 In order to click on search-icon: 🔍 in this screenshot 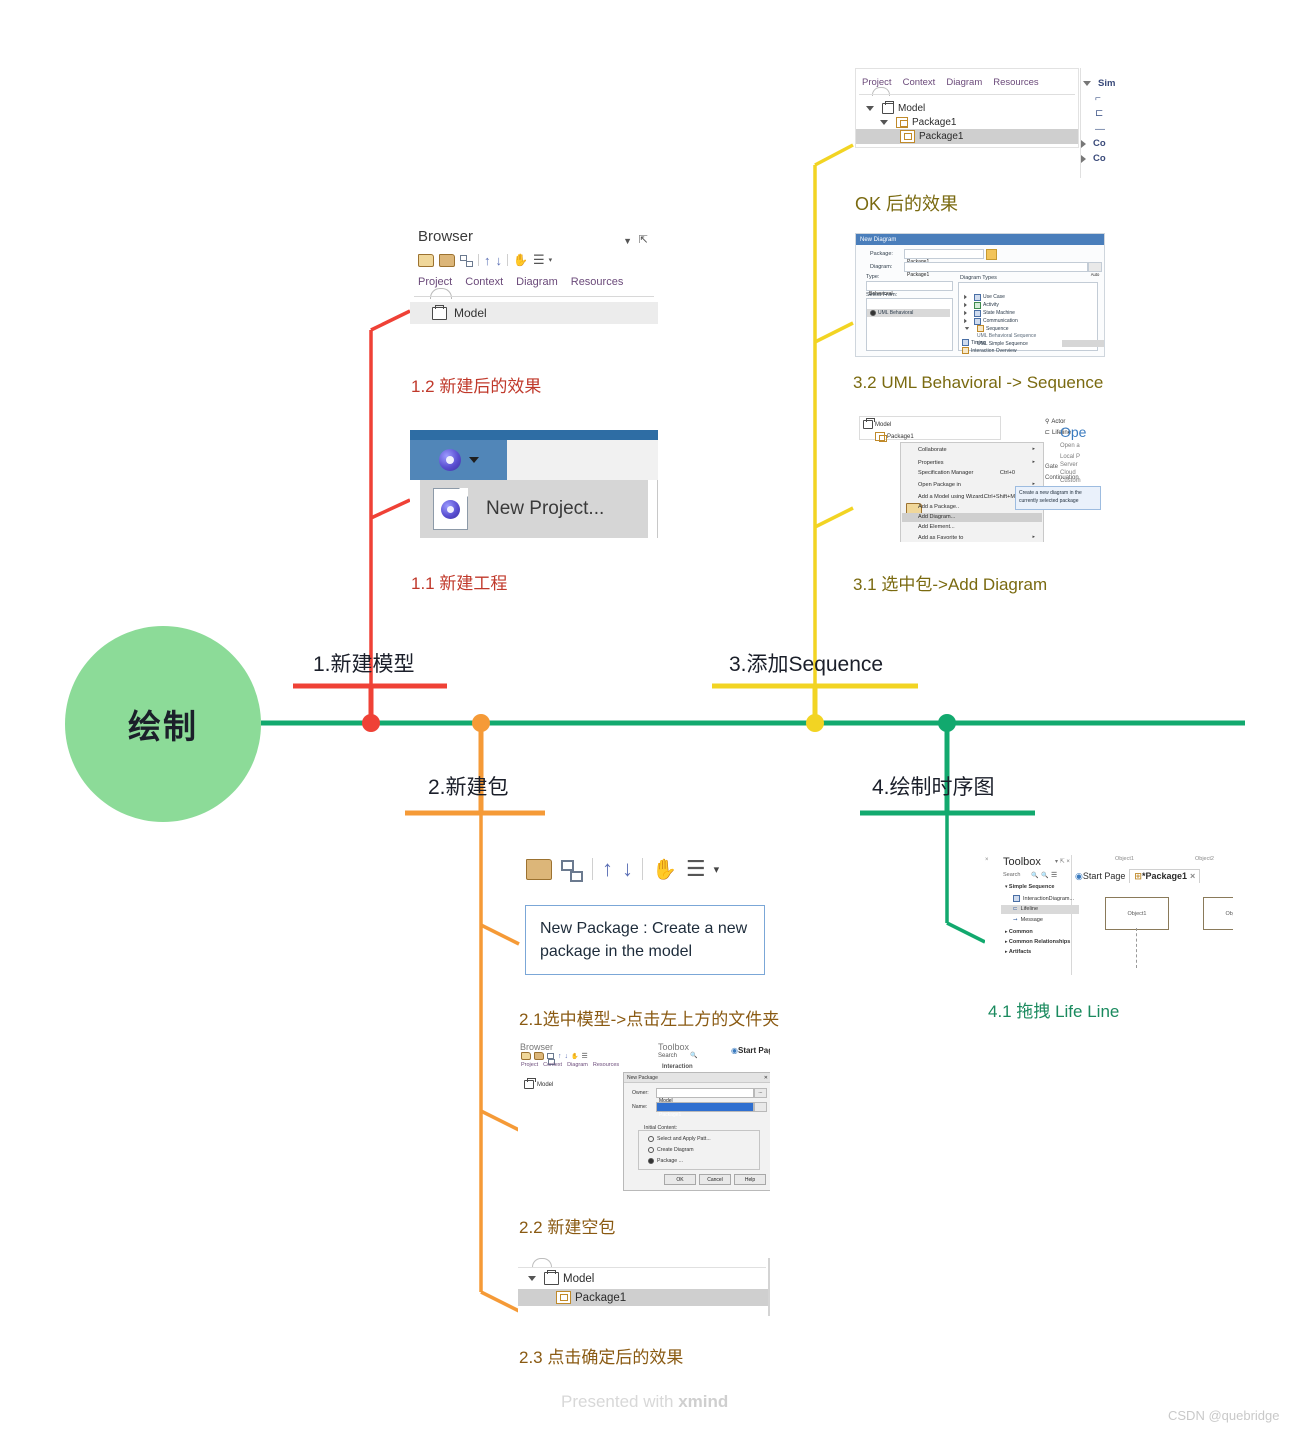, I will do `click(693, 1055)`.